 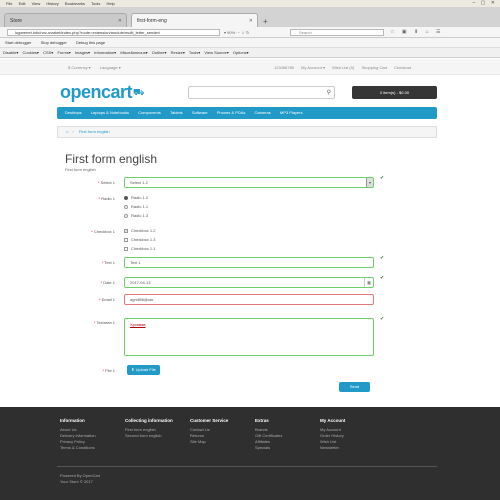 I want to click on store-search-input: ⚲, so click(x=261, y=92).